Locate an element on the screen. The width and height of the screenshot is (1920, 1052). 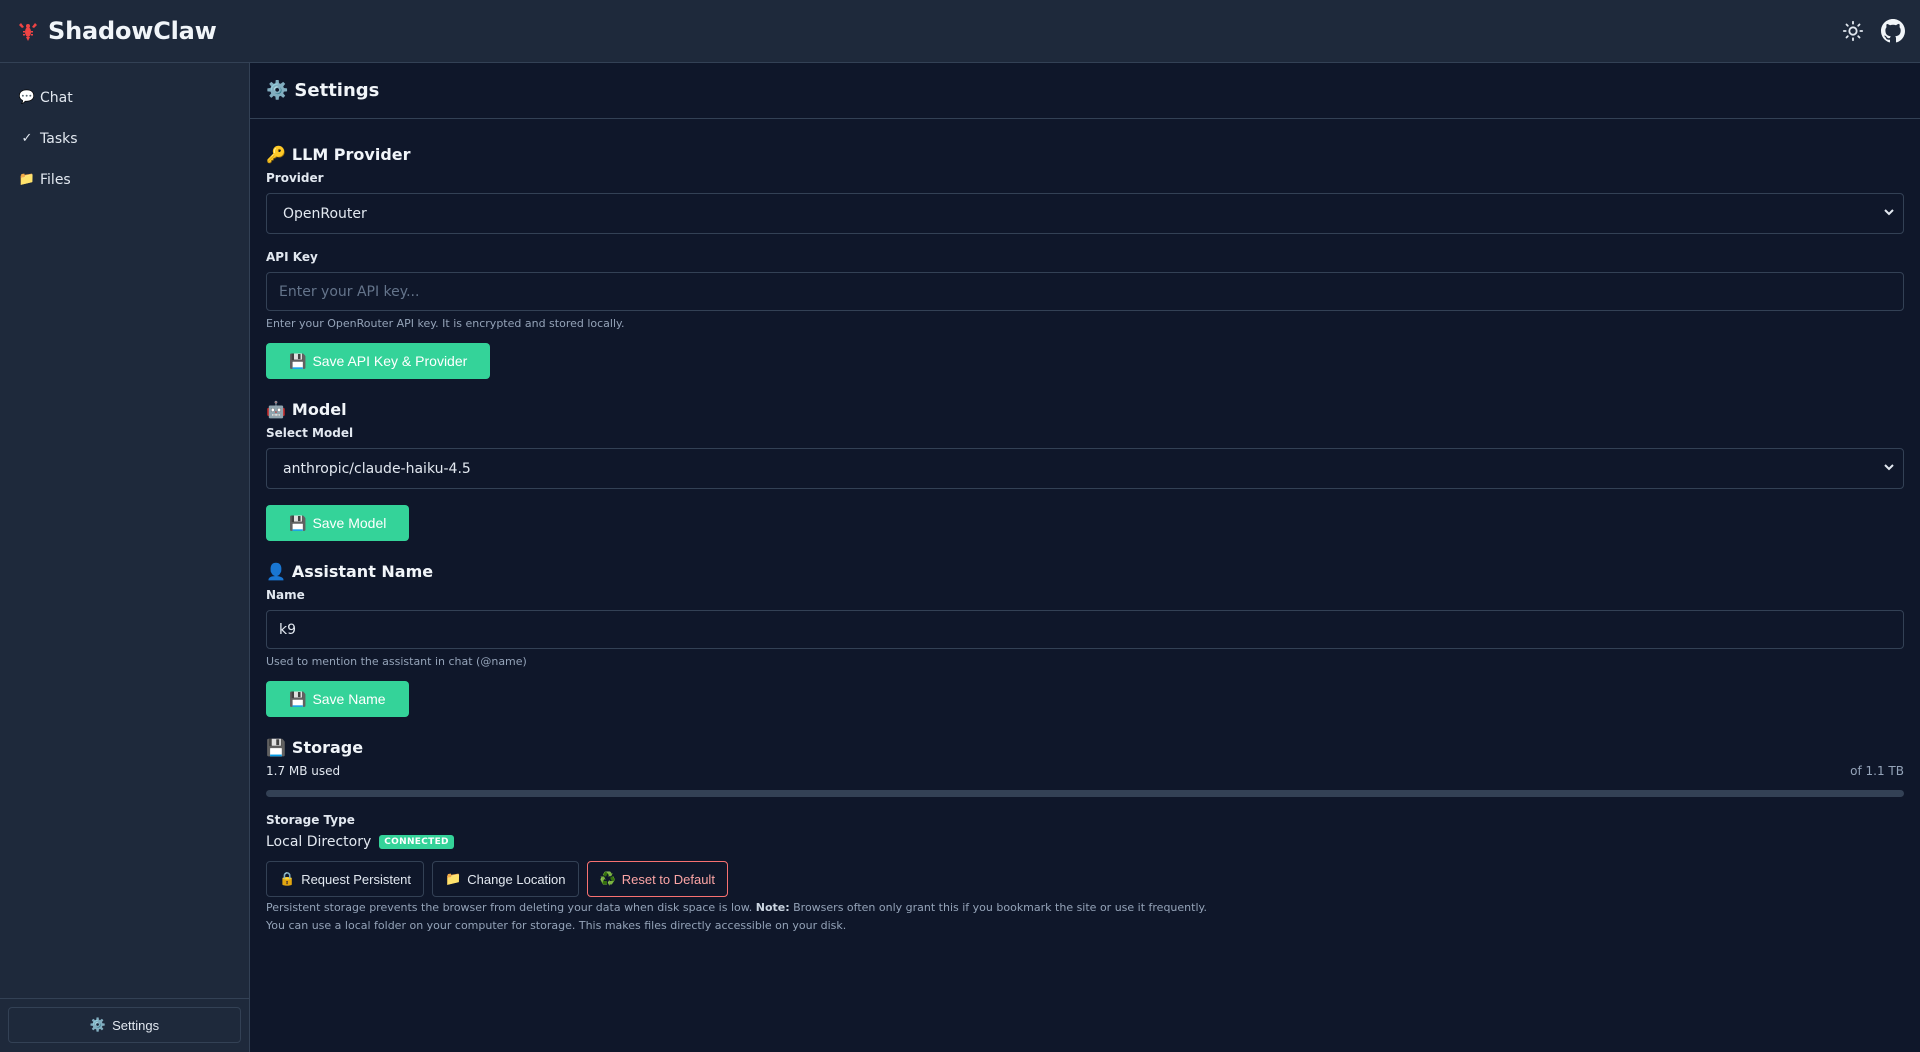
section-title: 👤 Assistant Name is located at coordinates (1085, 571).